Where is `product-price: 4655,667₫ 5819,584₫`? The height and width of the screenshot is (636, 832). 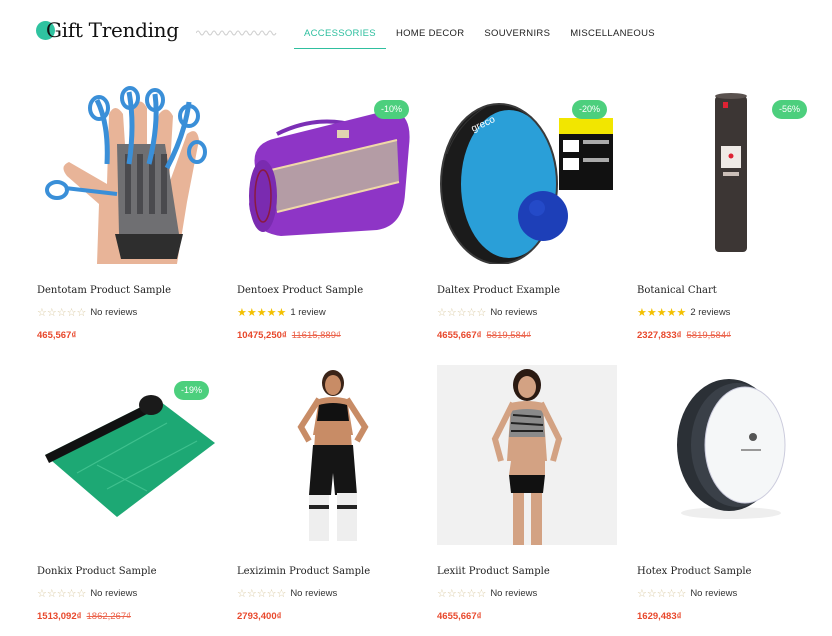 product-price: 4655,667₫ 5819,584₫ is located at coordinates (484, 335).